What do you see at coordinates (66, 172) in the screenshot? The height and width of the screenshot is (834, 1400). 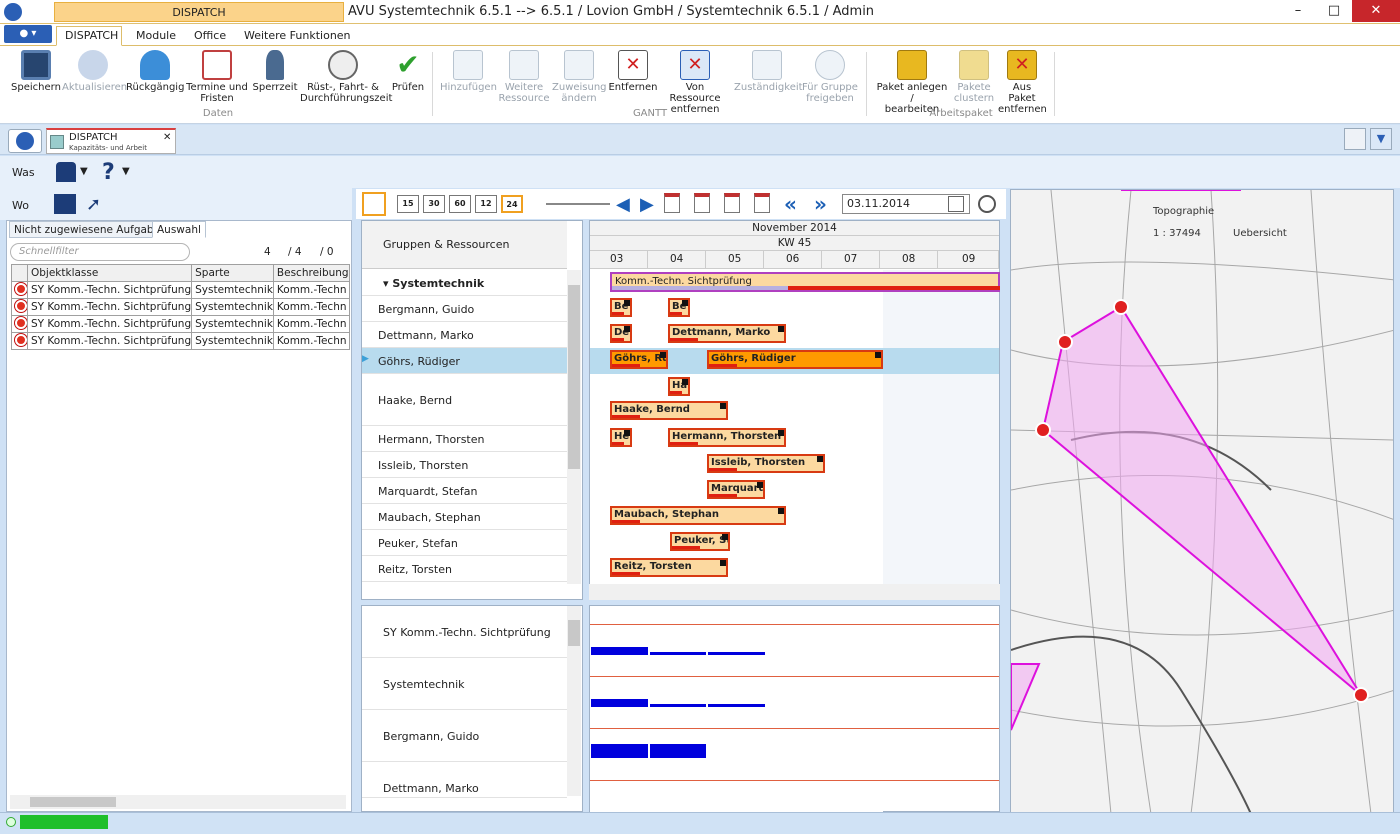 I see `house-icon` at bounding box center [66, 172].